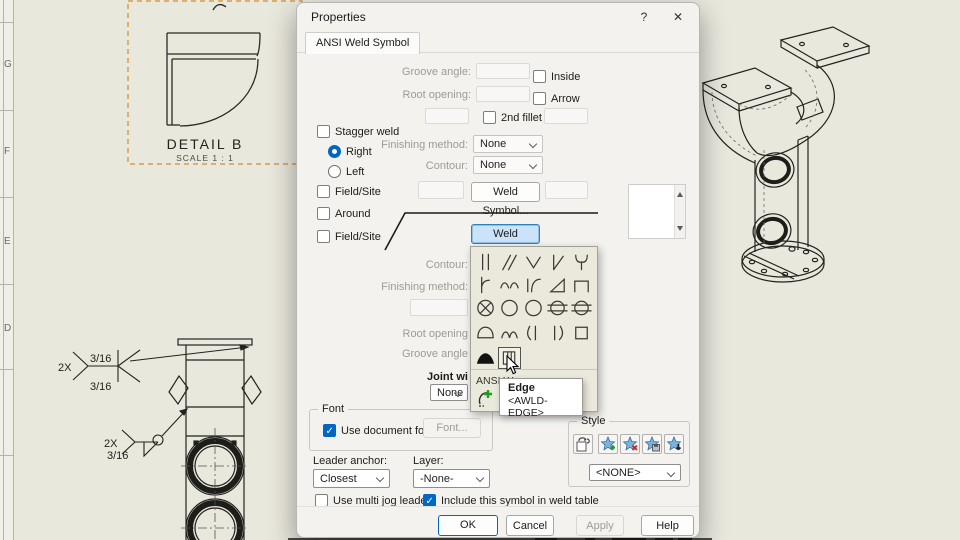  I want to click on weld-callout-1-bottom-size: 3/16, so click(100, 387).